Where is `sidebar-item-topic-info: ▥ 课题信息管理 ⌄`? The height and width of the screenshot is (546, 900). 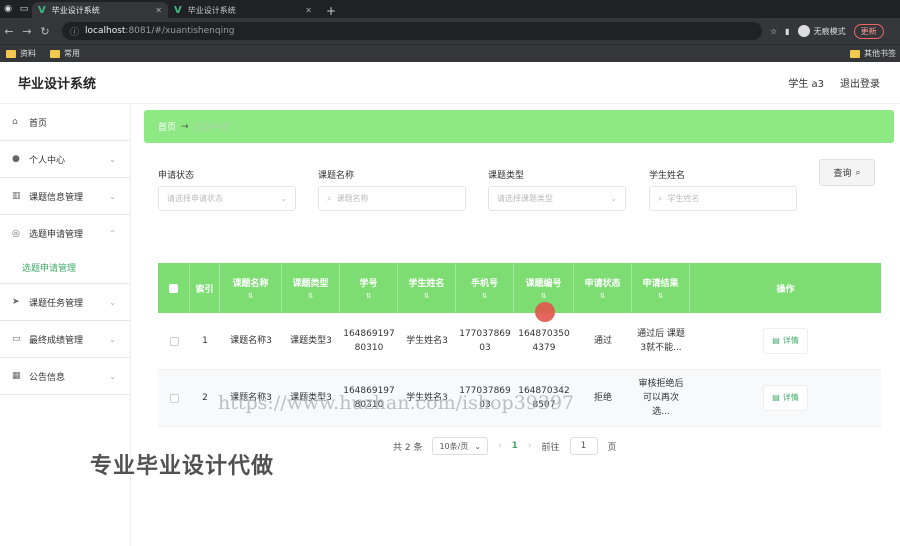 sidebar-item-topic-info: ▥ 课题信息管理 ⌄ is located at coordinates (65, 196).